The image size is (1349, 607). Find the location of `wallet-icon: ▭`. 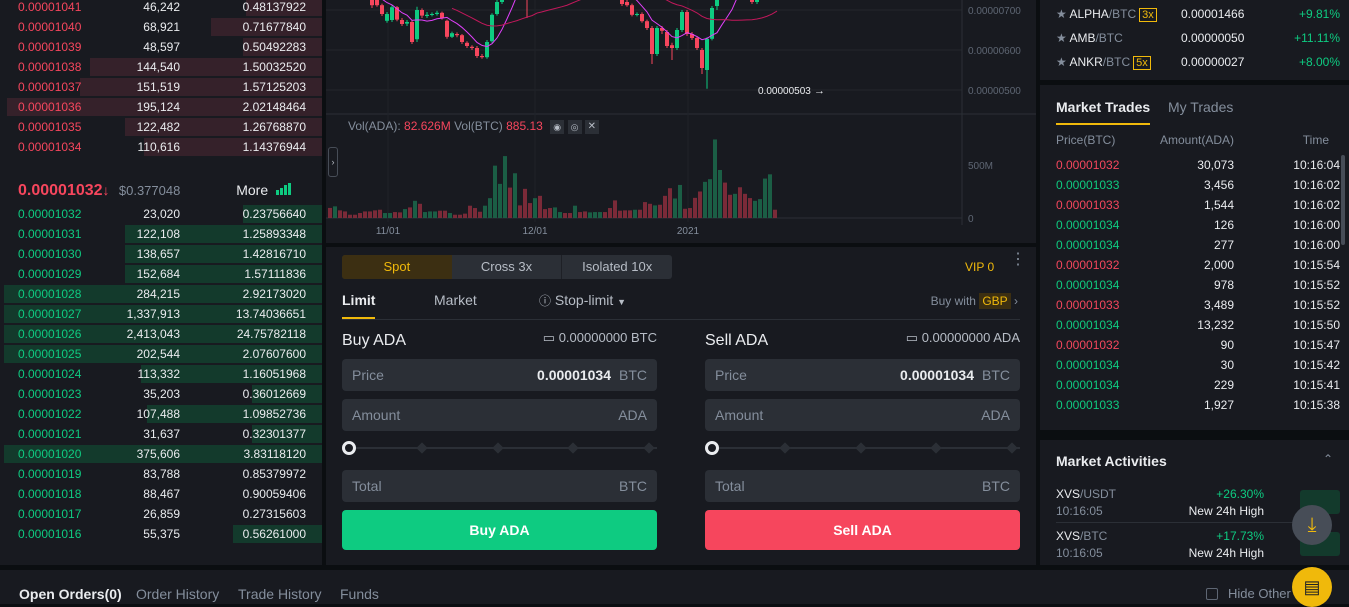

wallet-icon: ▭ is located at coordinates (913, 337).